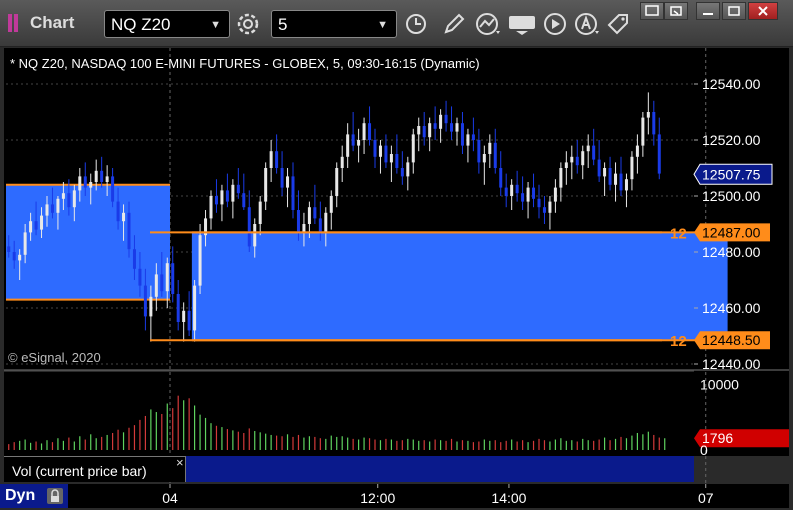  I want to click on link-window-button, so click(652, 11).